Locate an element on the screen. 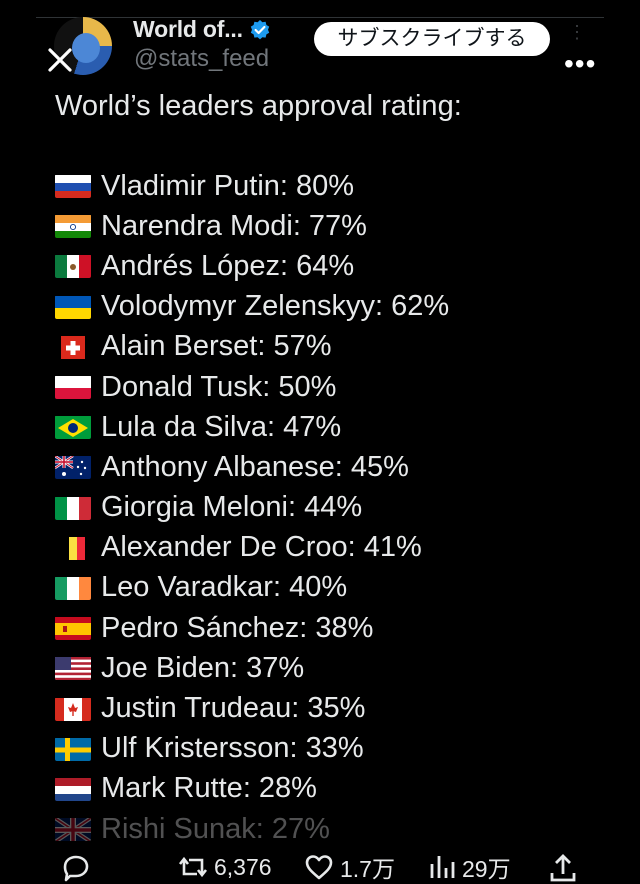 Image resolution: width=640 pixels, height=884 pixels. leader-row: Lula da Silva: 47% is located at coordinates (335, 427).